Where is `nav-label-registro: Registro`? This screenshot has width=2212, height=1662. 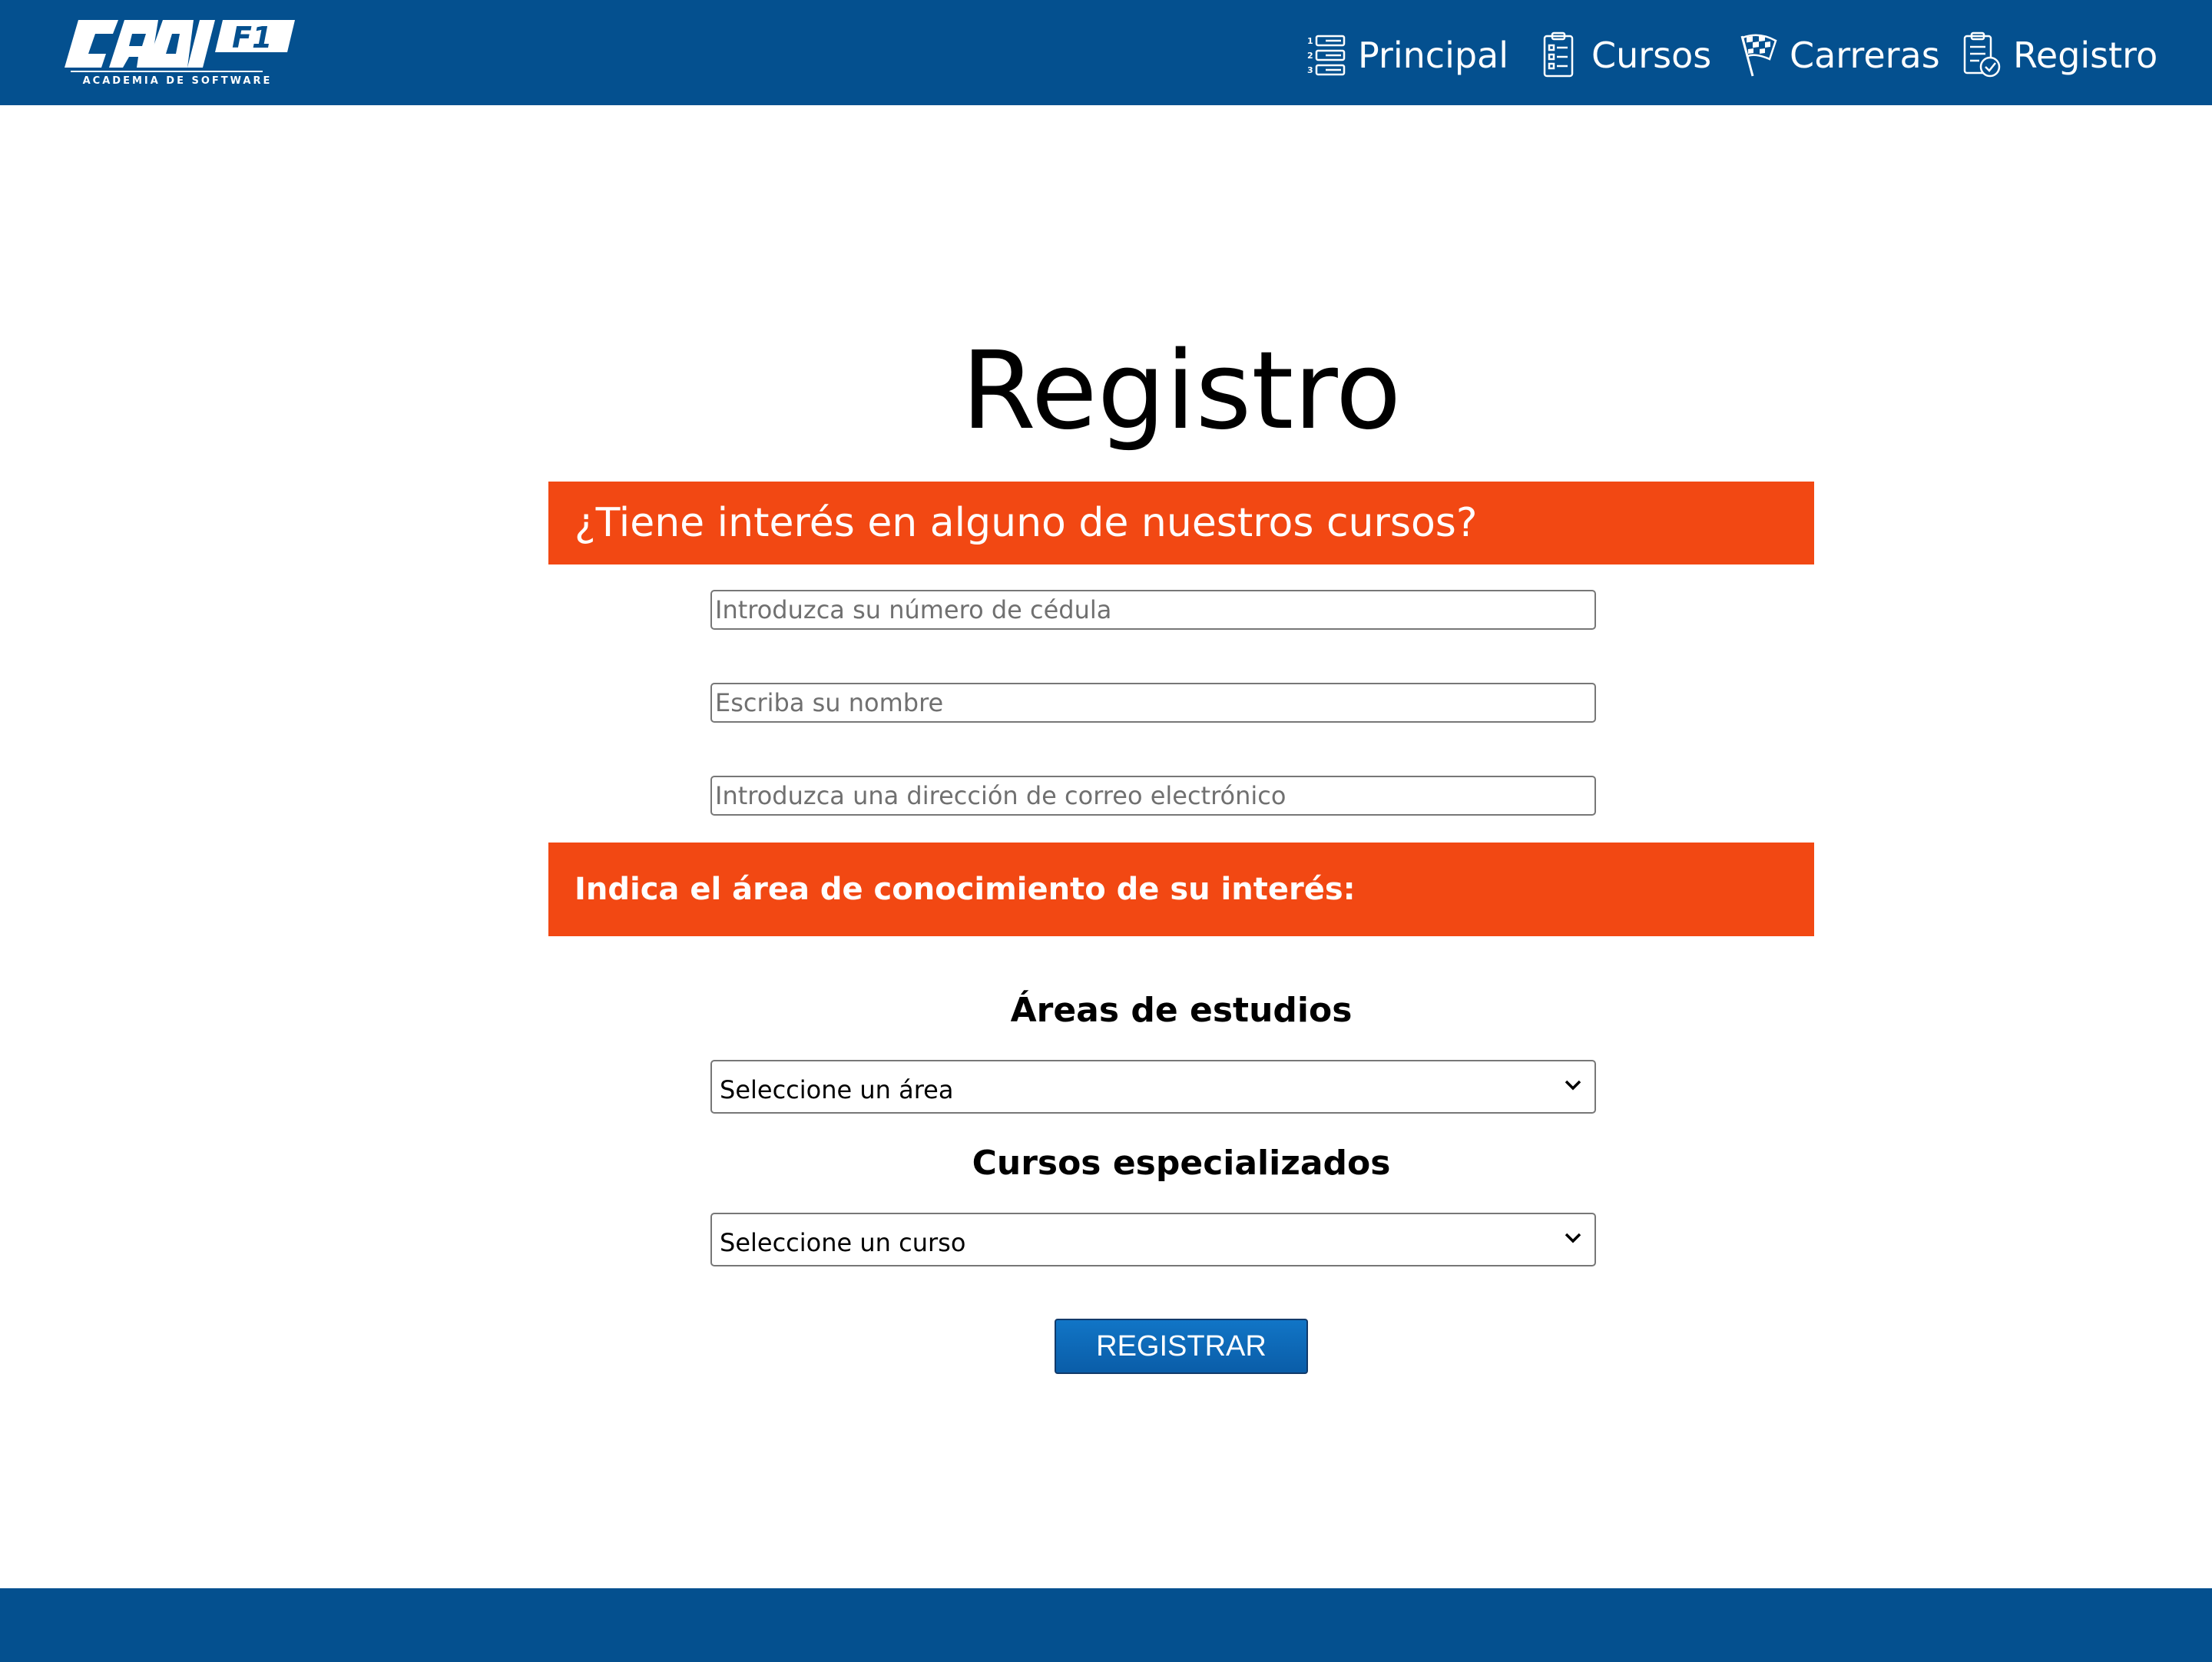
nav-label-registro: Registro is located at coordinates (2085, 55).